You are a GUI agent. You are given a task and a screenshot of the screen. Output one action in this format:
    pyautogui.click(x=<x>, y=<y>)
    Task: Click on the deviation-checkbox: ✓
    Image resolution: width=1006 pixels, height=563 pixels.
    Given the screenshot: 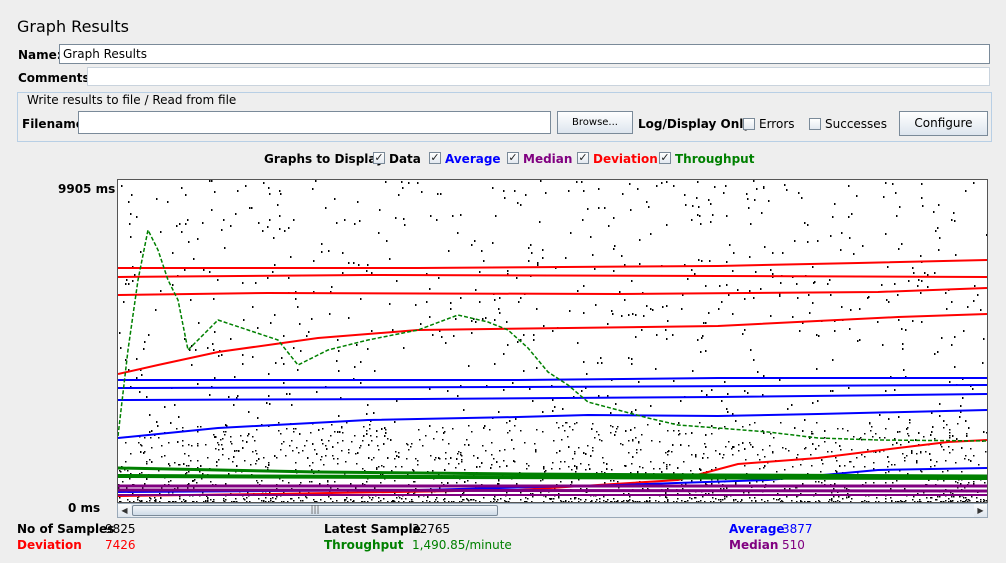 What is the action you would take?
    pyautogui.click(x=583, y=158)
    